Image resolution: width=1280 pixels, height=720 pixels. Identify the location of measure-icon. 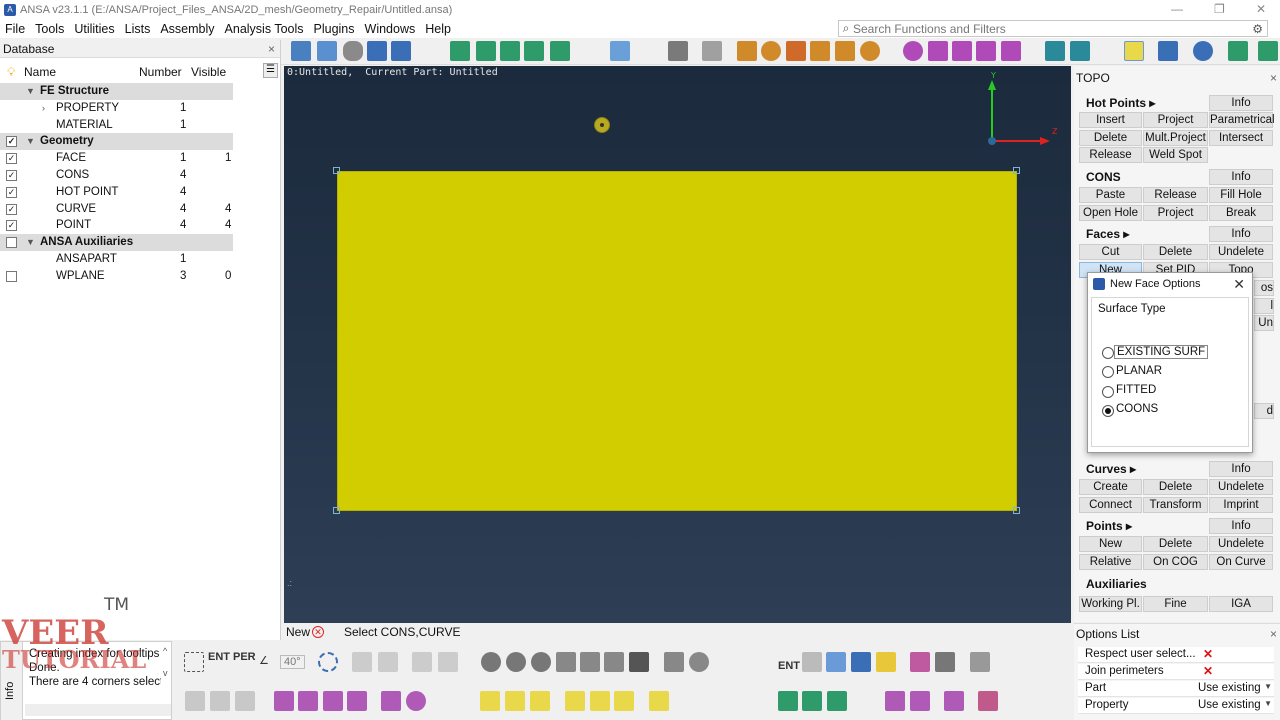
(747, 51).